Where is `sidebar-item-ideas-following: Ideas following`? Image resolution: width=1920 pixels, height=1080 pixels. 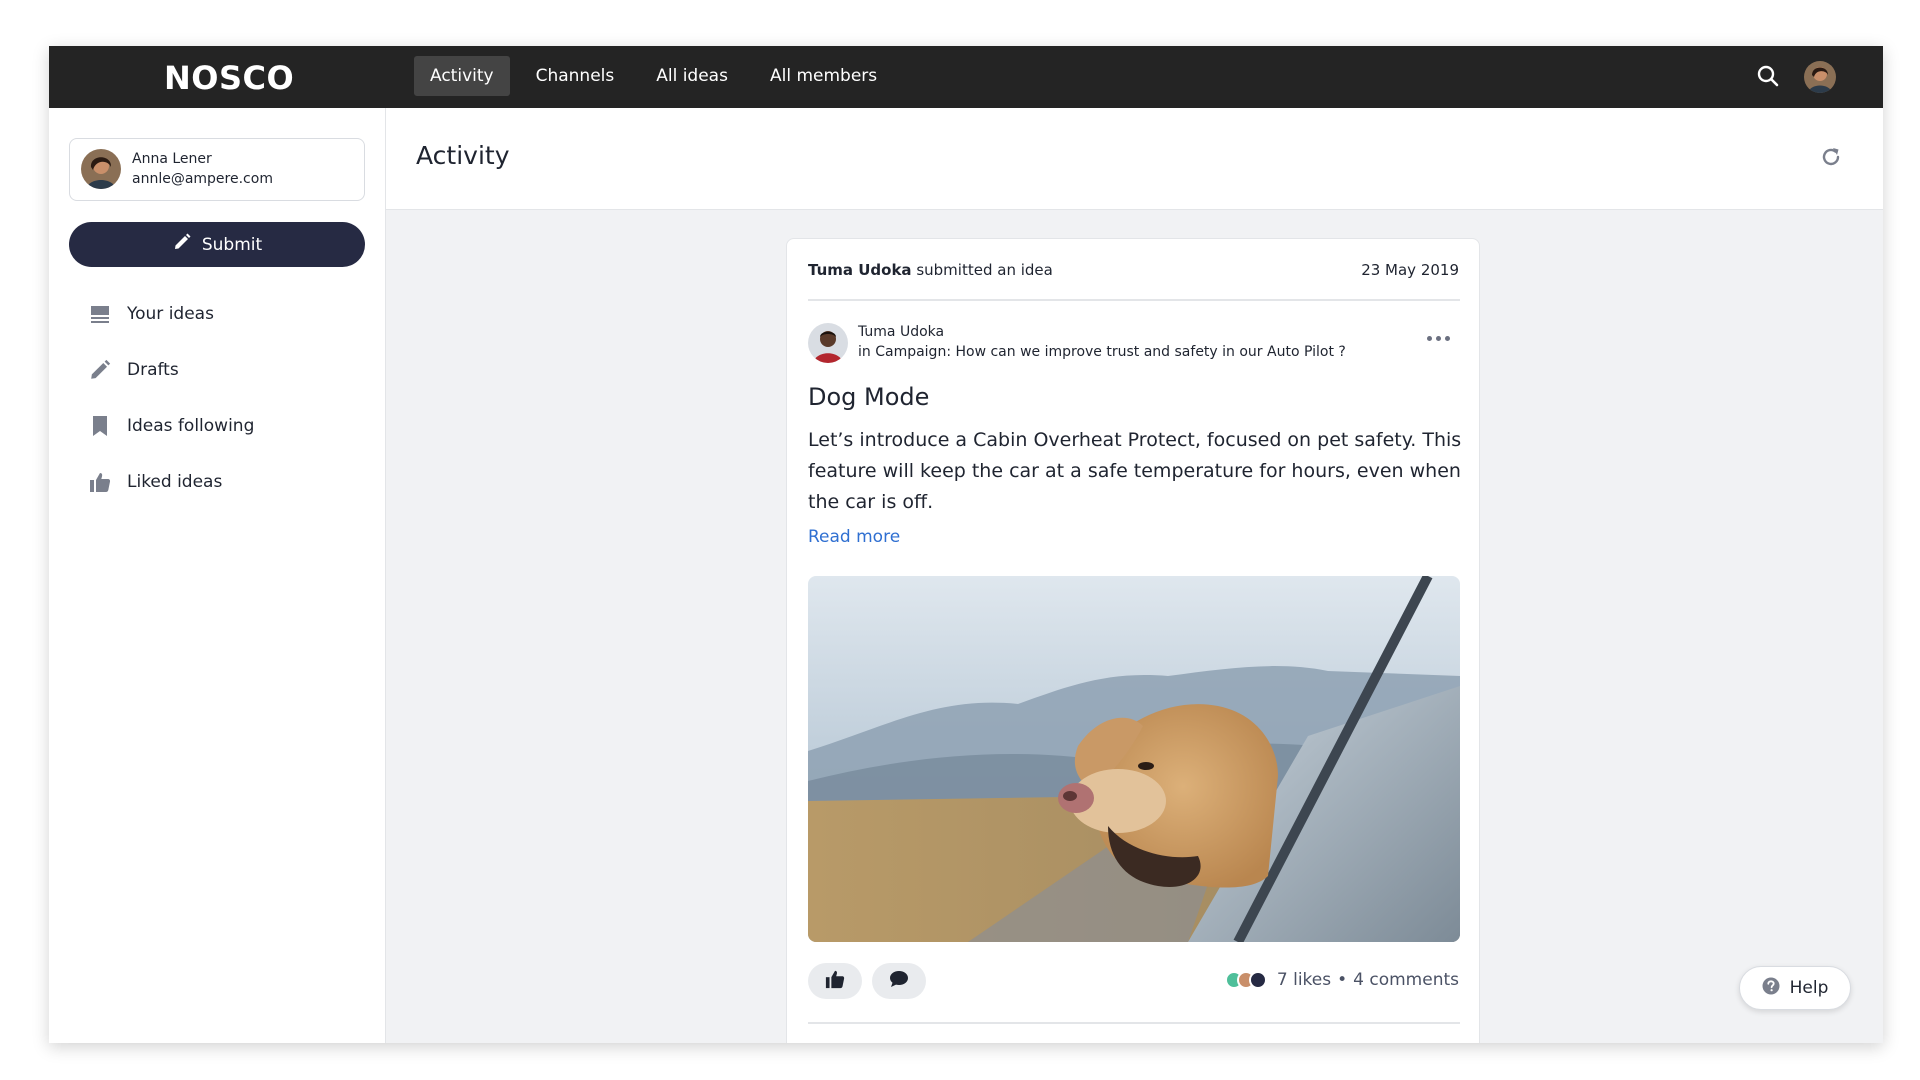 sidebar-item-ideas-following: Ideas following is located at coordinates (217, 426).